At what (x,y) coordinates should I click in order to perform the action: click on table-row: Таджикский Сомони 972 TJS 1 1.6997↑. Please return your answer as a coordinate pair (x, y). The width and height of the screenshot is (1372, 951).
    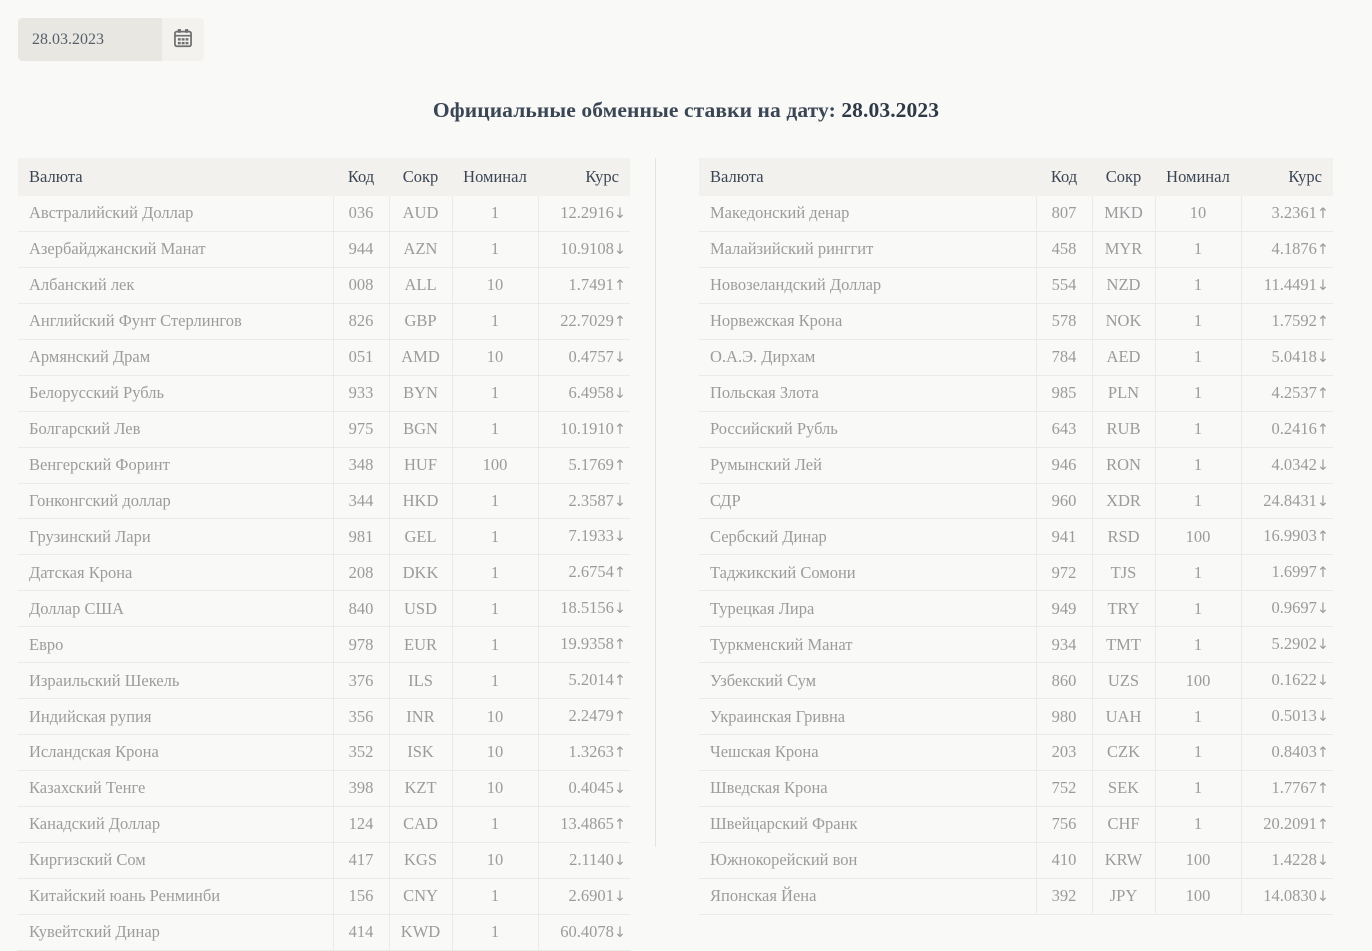
    Looking at the image, I should click on (1016, 573).